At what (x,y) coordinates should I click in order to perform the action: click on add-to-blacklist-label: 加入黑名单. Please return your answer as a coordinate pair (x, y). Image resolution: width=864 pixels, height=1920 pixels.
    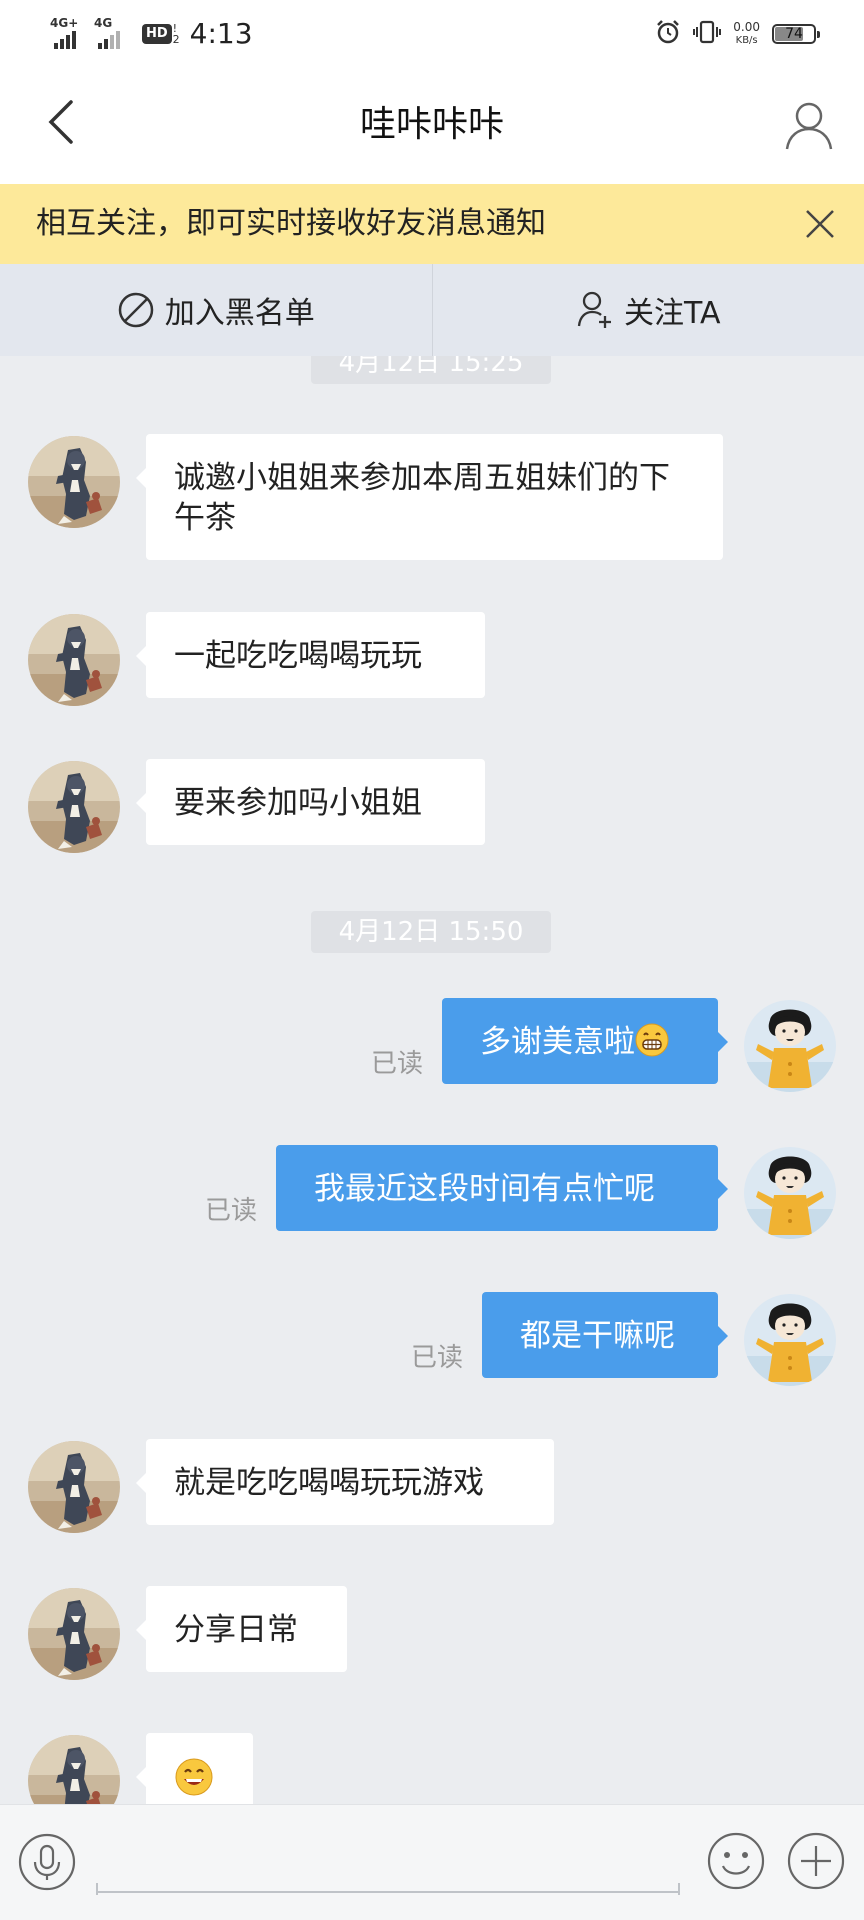
    Looking at the image, I should click on (239, 313).